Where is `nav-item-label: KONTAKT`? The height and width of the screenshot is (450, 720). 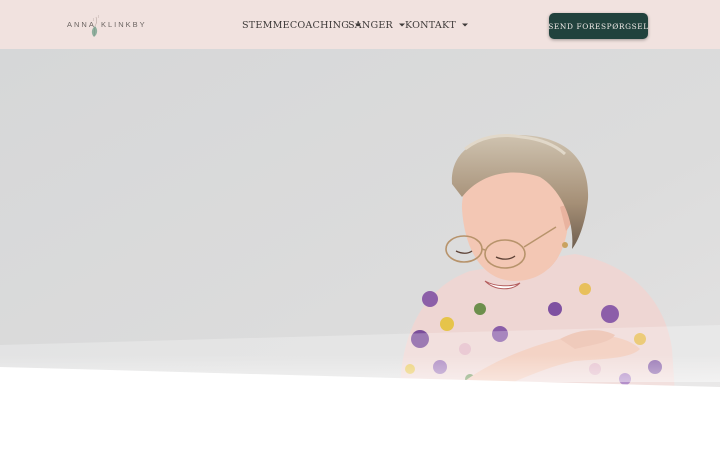 nav-item-label: KONTAKT is located at coordinates (430, 25).